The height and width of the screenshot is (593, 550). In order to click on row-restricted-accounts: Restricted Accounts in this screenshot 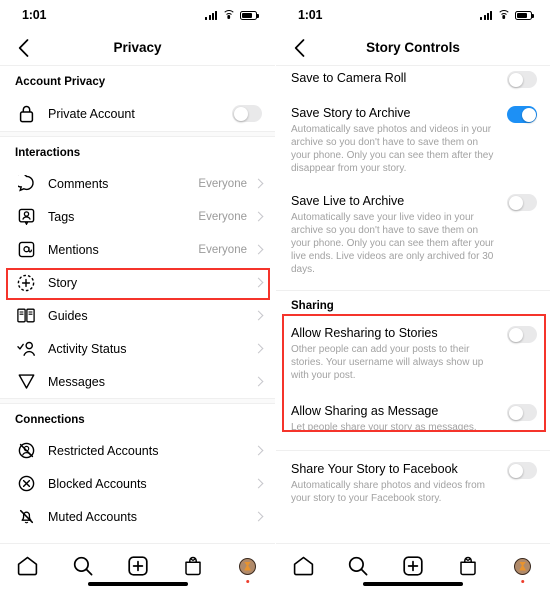, I will do `click(137, 450)`.